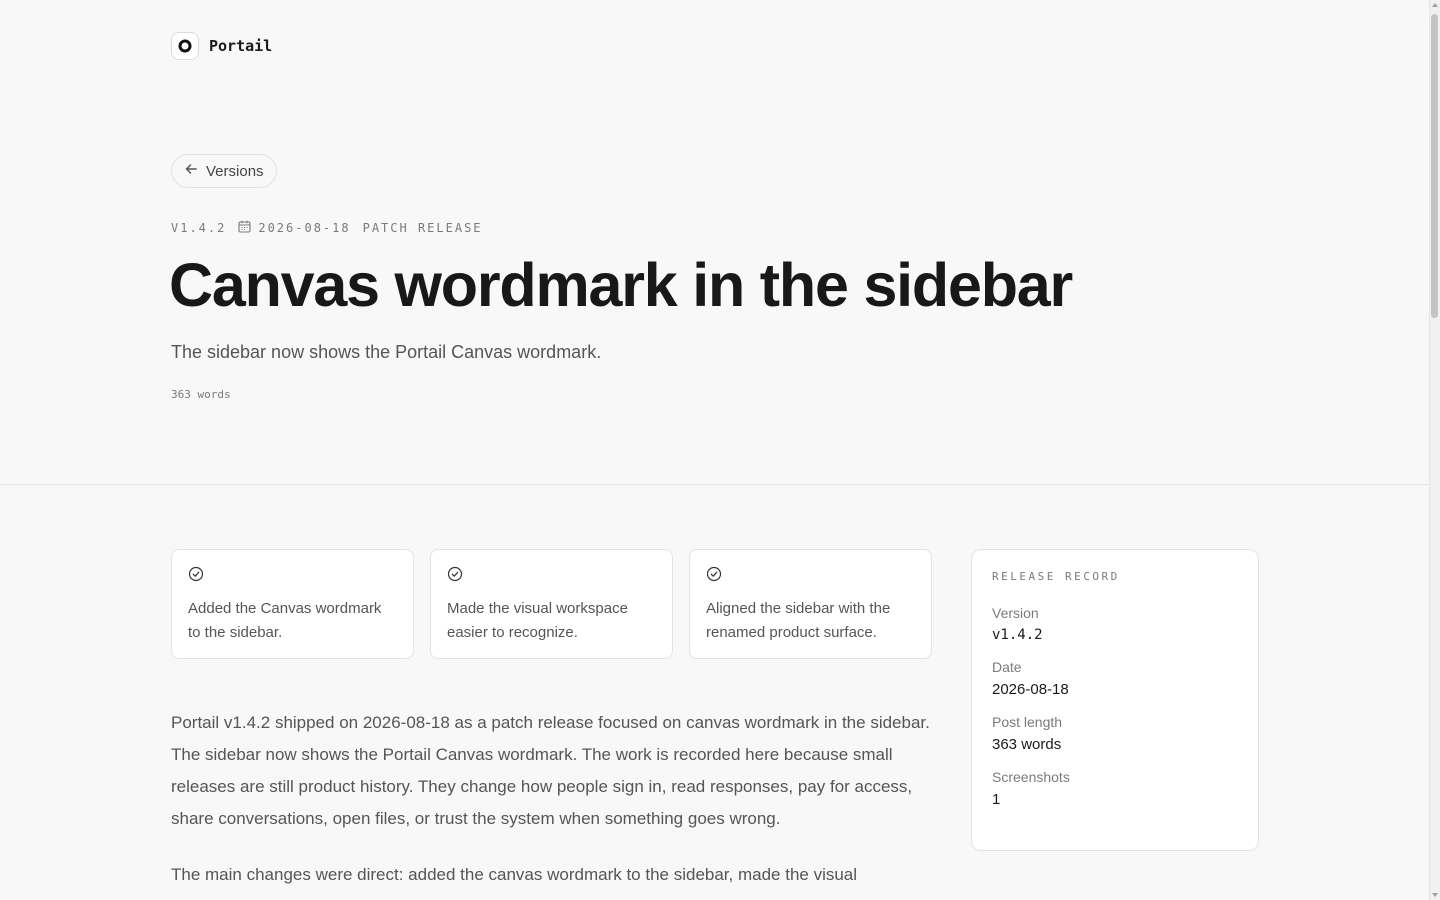  What do you see at coordinates (1030, 689) in the screenshot?
I see `record-value: 2026-08-18` at bounding box center [1030, 689].